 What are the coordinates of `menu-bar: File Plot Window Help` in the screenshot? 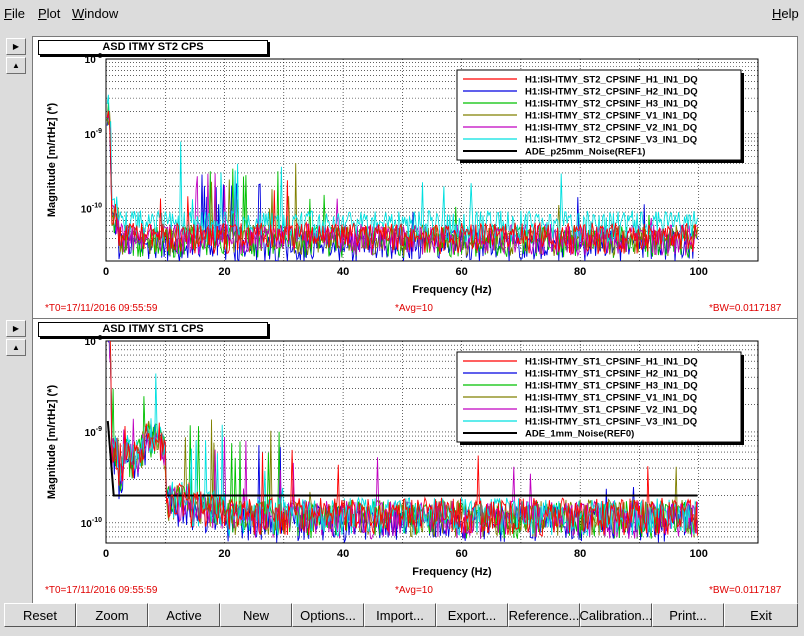 It's located at (402, 13).